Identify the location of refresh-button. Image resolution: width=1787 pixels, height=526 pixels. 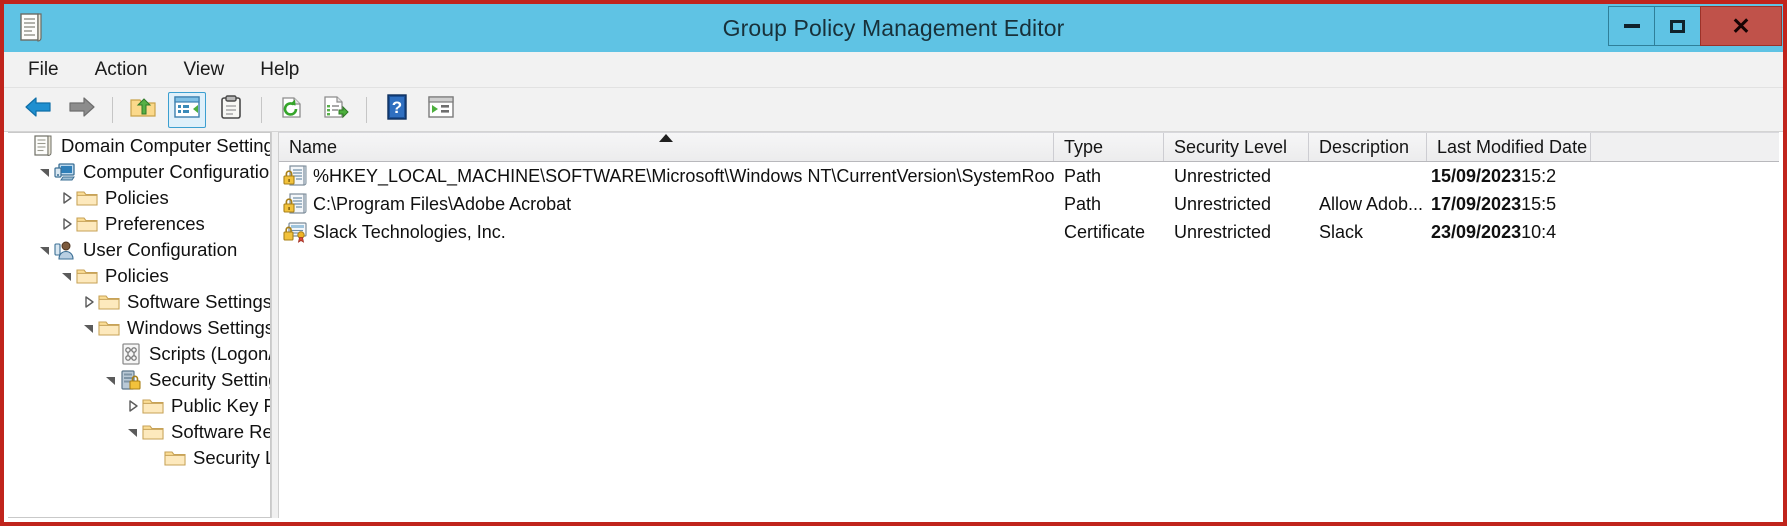
(292, 110).